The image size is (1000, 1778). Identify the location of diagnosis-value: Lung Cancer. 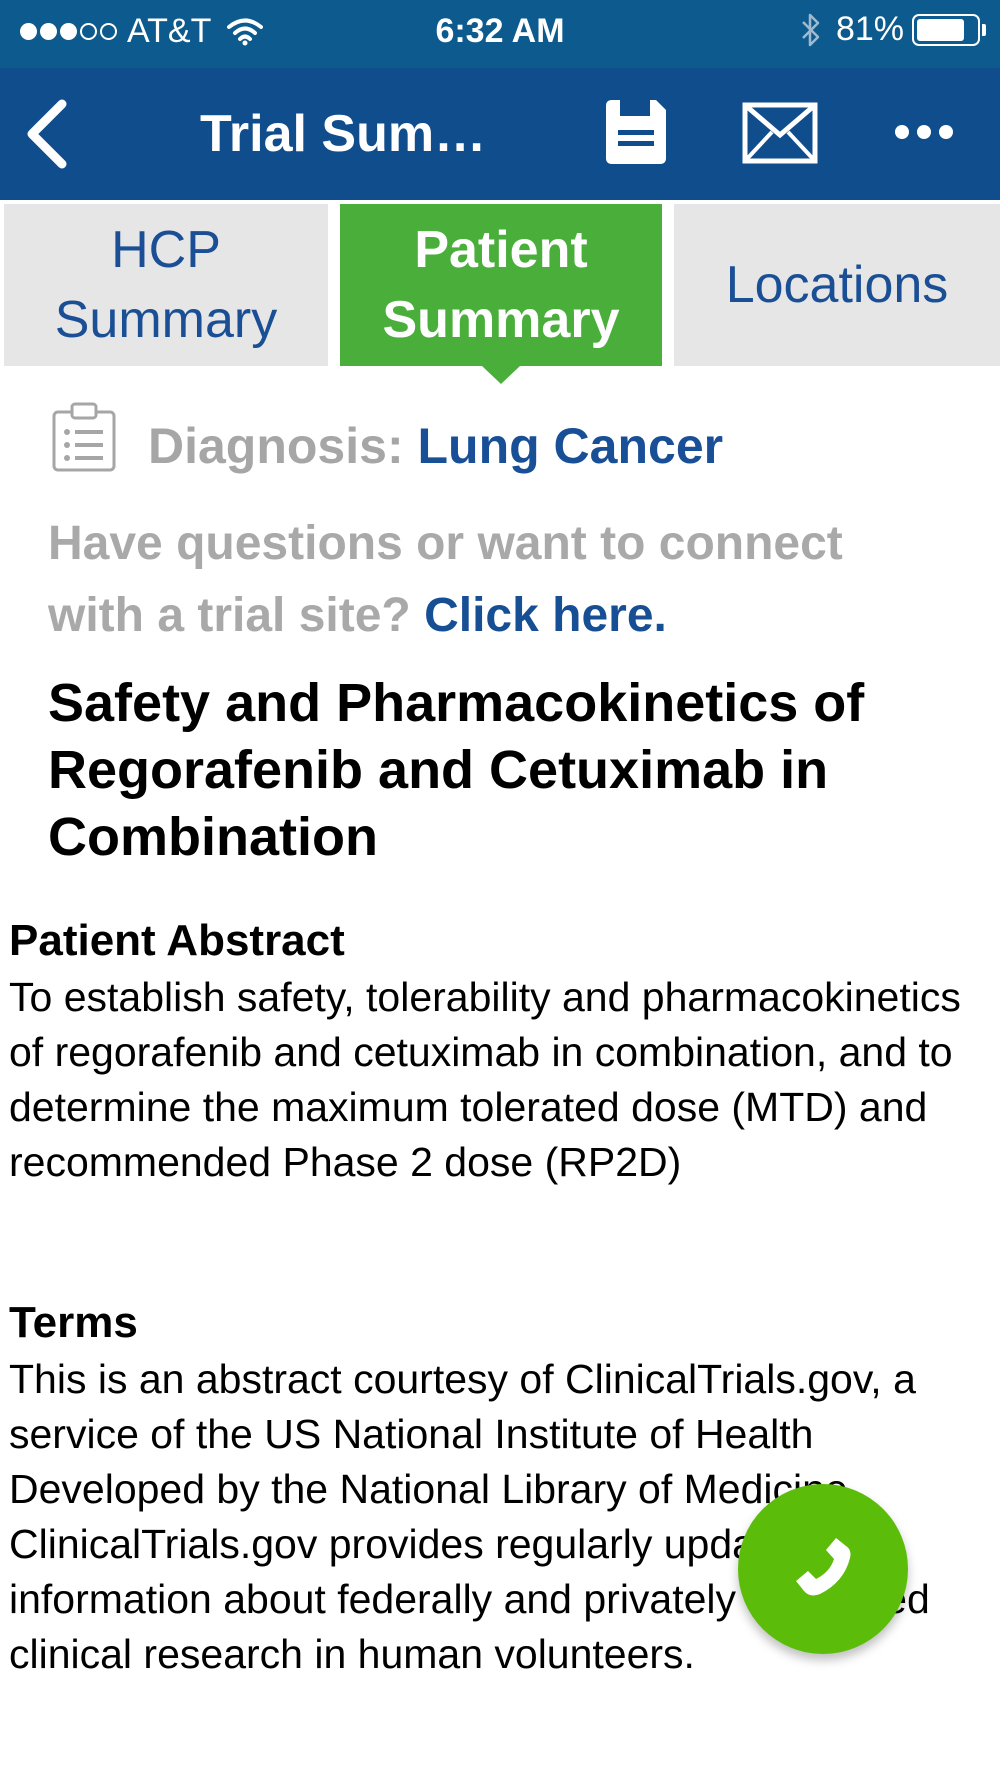
(570, 446).